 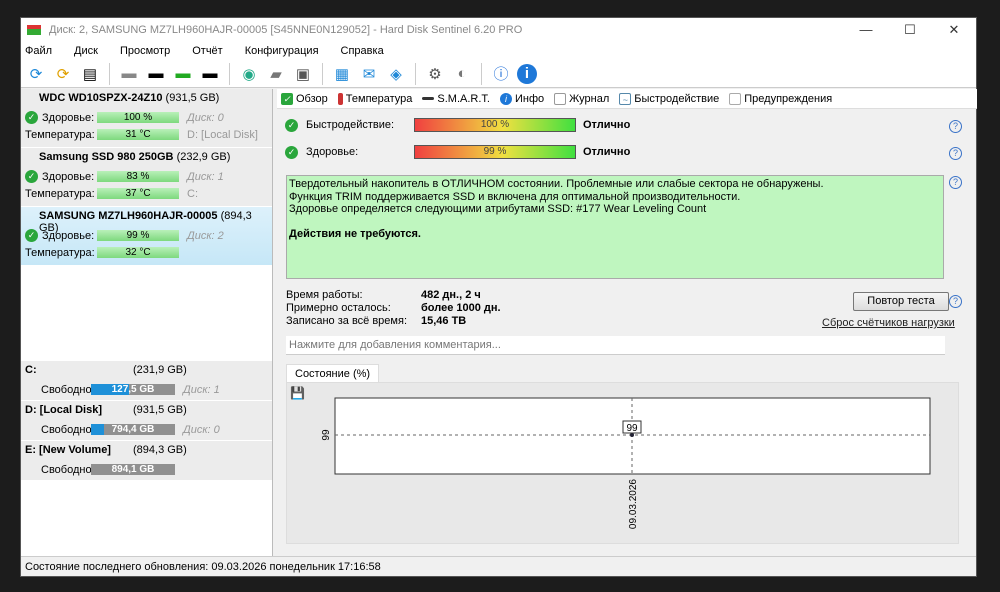 I want to click on volume-name: D: [Local Disk], so click(x=64, y=410).